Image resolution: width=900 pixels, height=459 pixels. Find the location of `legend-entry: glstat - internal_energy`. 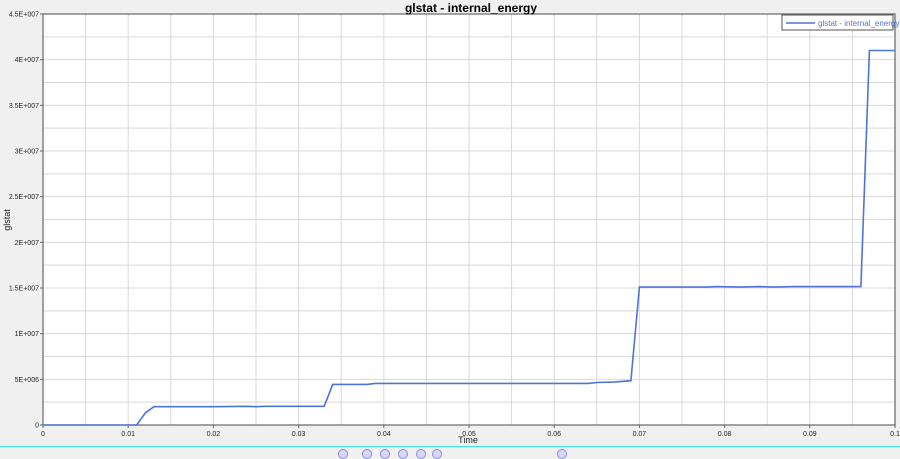

legend-entry: glstat - internal_energy is located at coordinates (858, 23).